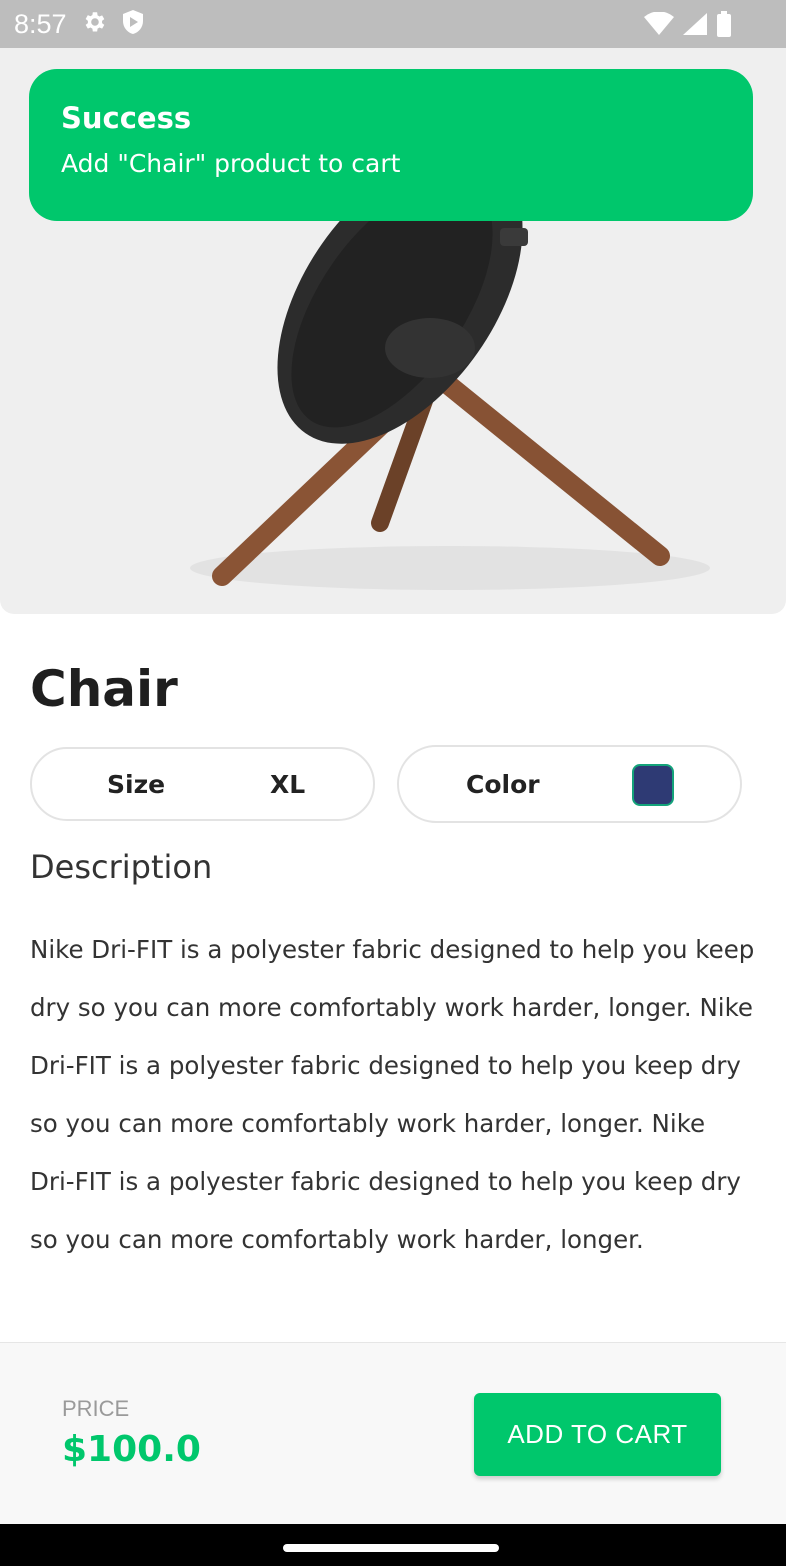  I want to click on toast-title: Success, so click(126, 118).